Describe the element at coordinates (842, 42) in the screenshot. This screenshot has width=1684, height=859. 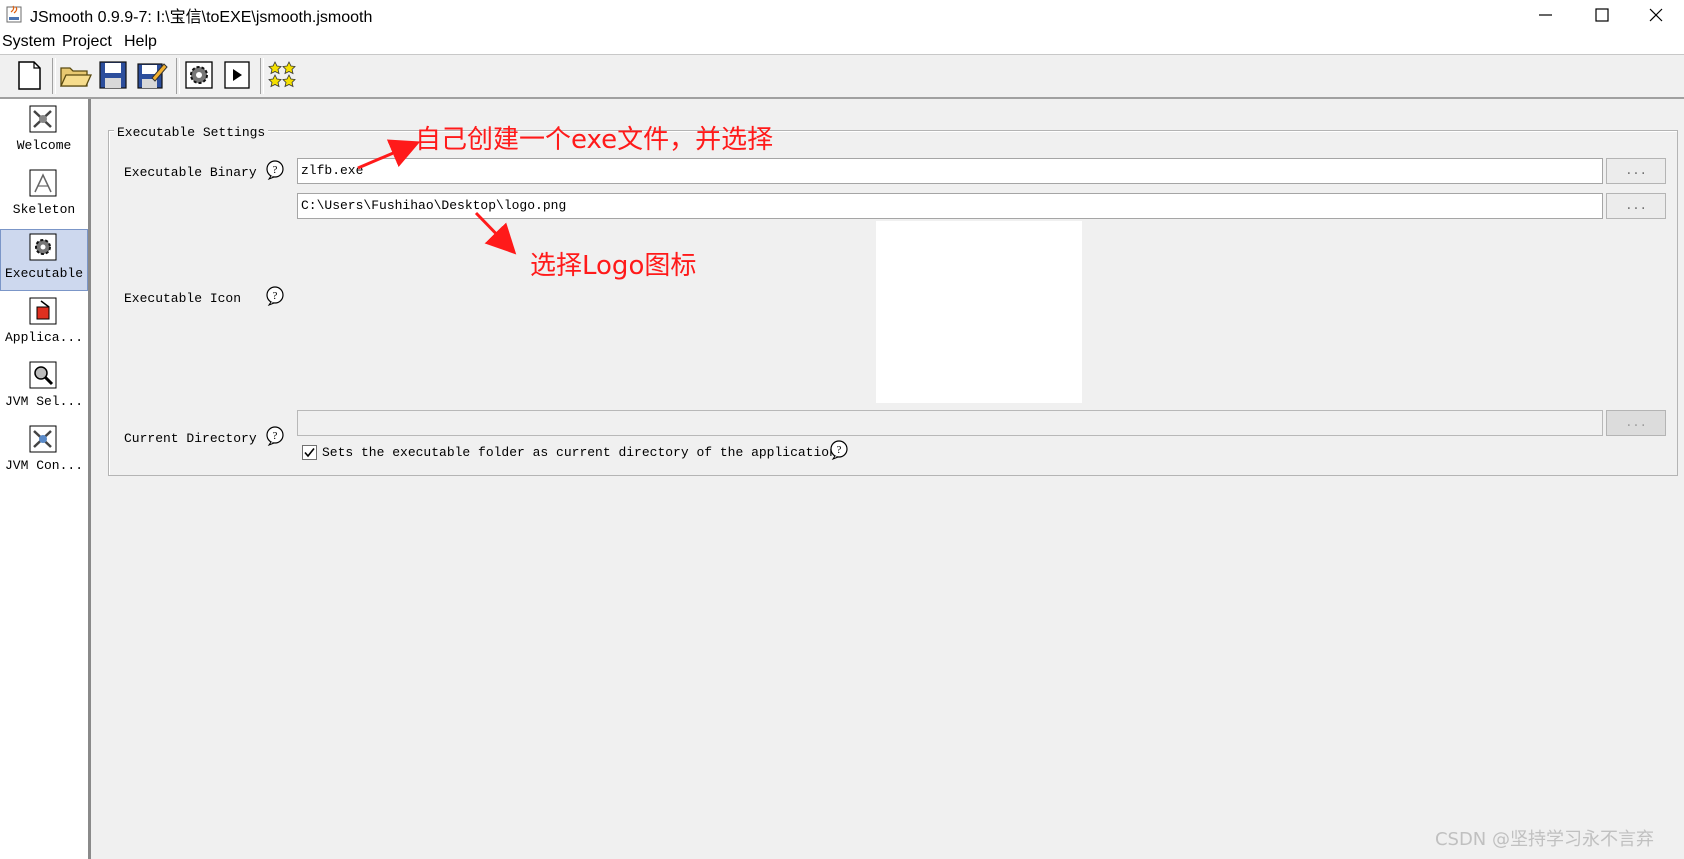
I see `menu-bar: System Project Help` at that location.